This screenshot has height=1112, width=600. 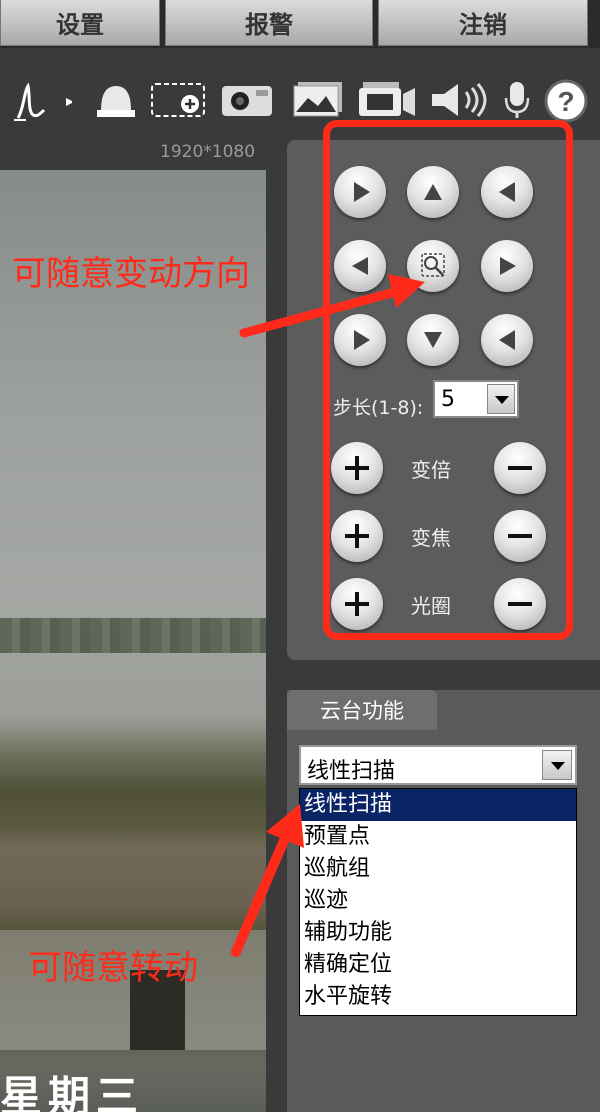 I want to click on annotation-arrowhead-direction, so click(x=406, y=291).